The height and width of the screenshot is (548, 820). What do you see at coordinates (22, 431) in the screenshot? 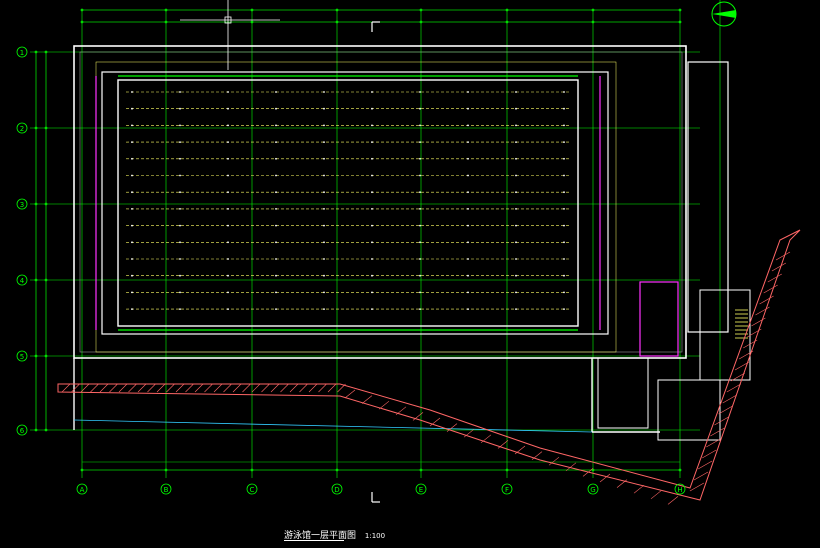
I see `grid-label: 6` at bounding box center [22, 431].